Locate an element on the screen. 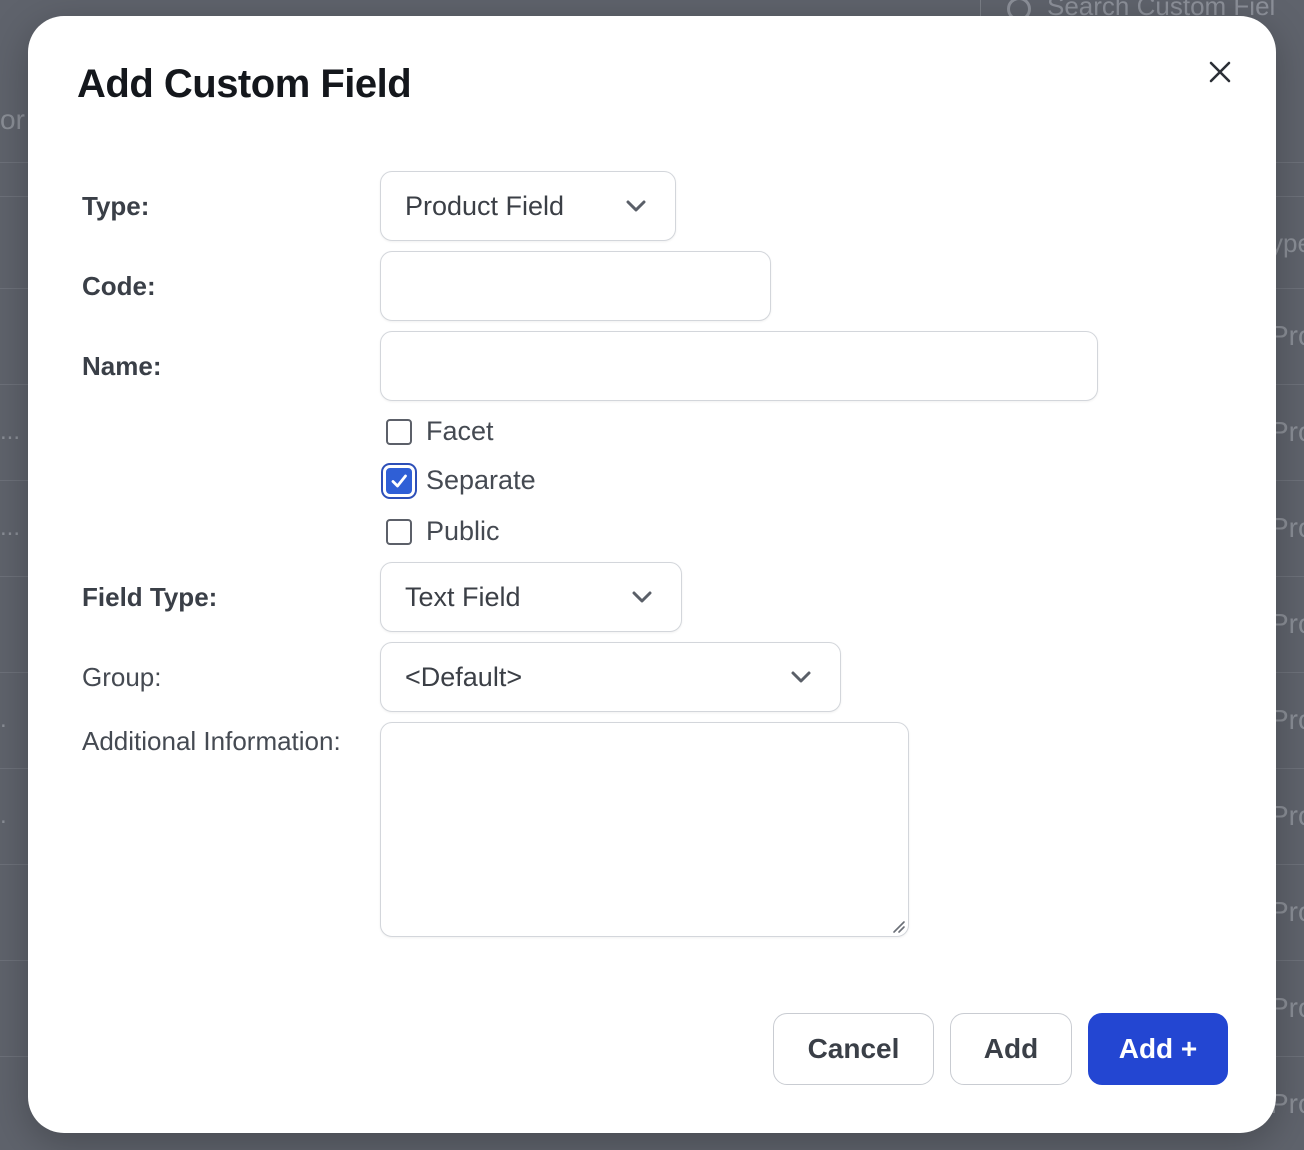  separate-checkbox-row: Separate is located at coordinates (461, 480).